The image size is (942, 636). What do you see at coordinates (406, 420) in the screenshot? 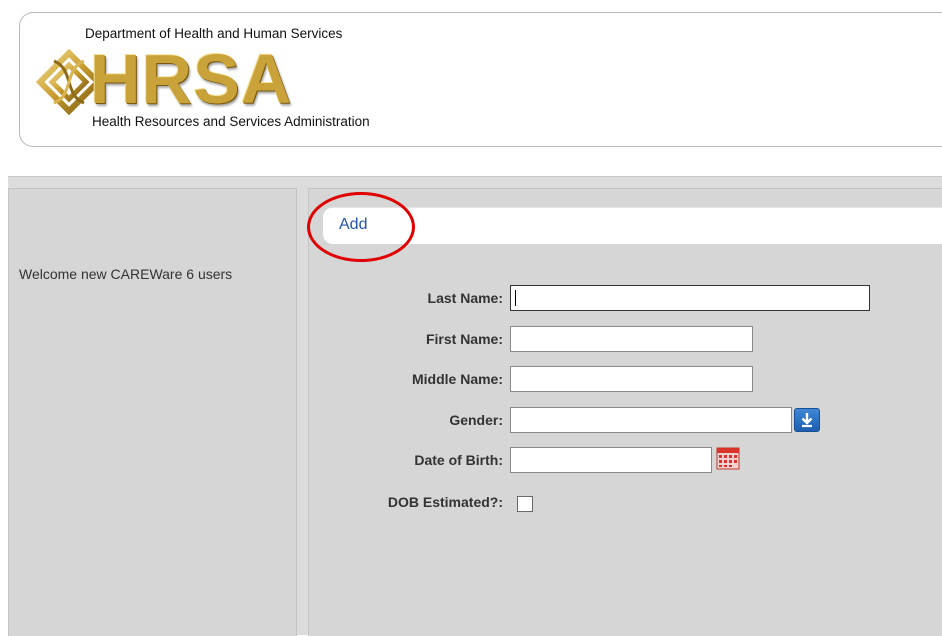
I see `gender-row: Gender:` at bounding box center [406, 420].